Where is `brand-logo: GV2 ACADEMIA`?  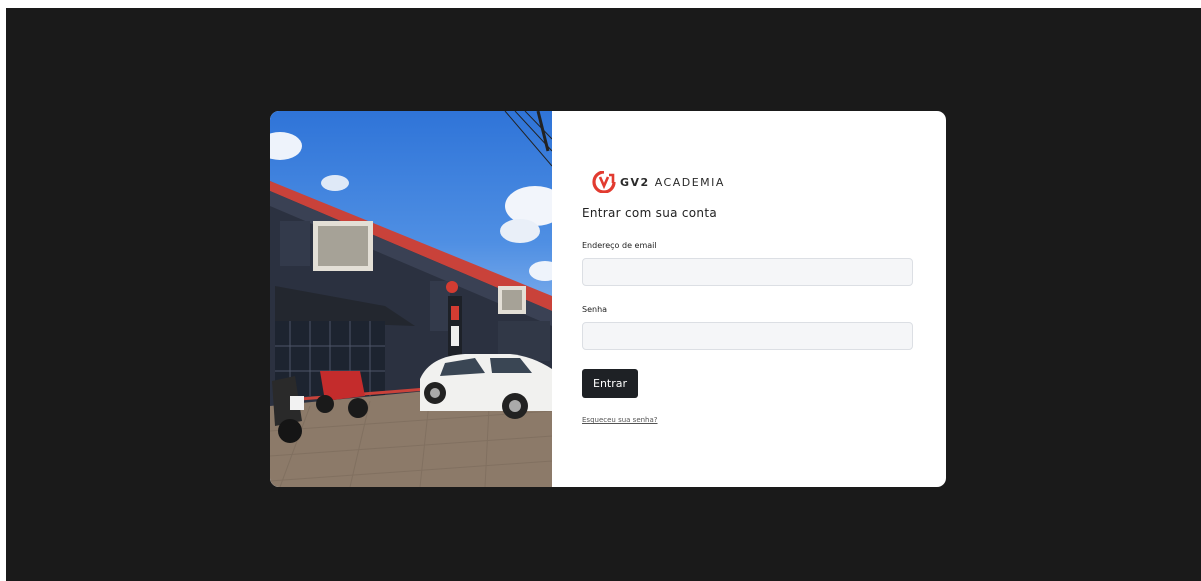 brand-logo: GV2 ACADEMIA is located at coordinates (658, 182).